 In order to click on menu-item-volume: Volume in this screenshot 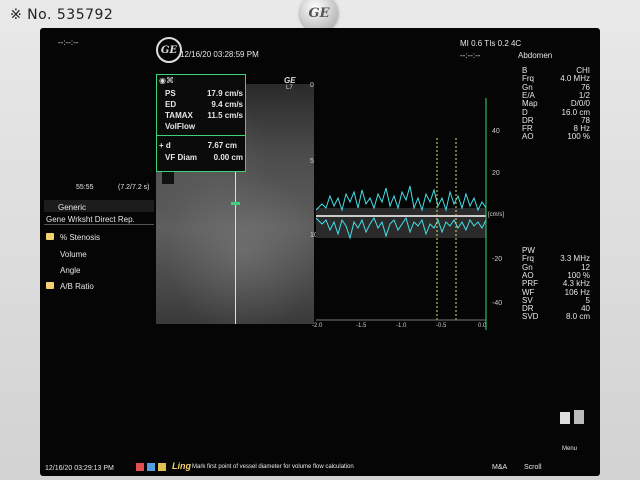, I will do `click(99, 255)`.